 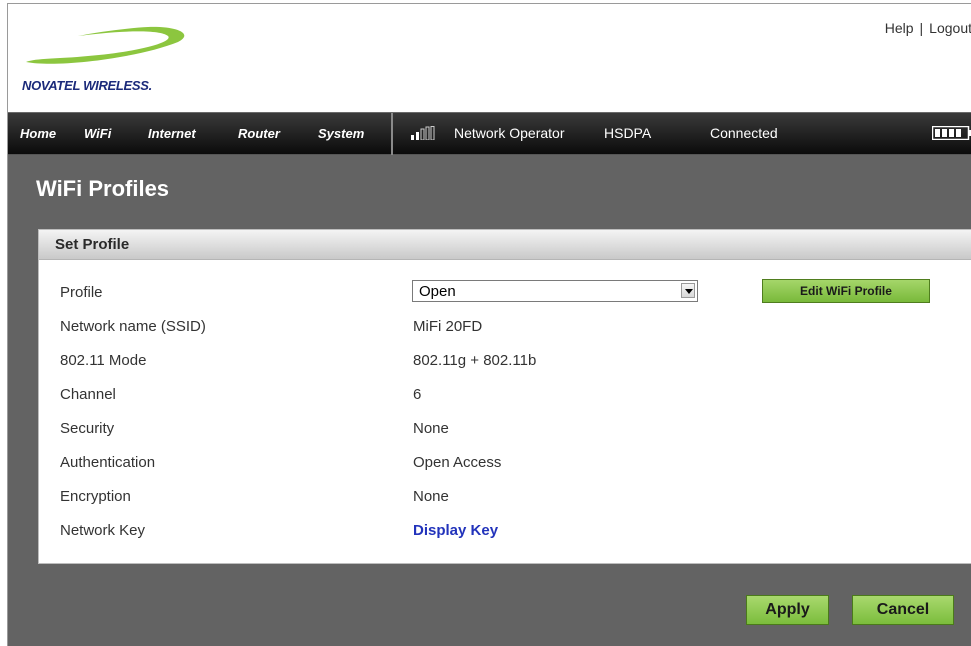 What do you see at coordinates (105, 45) in the screenshot?
I see `logo-swoosh-icon` at bounding box center [105, 45].